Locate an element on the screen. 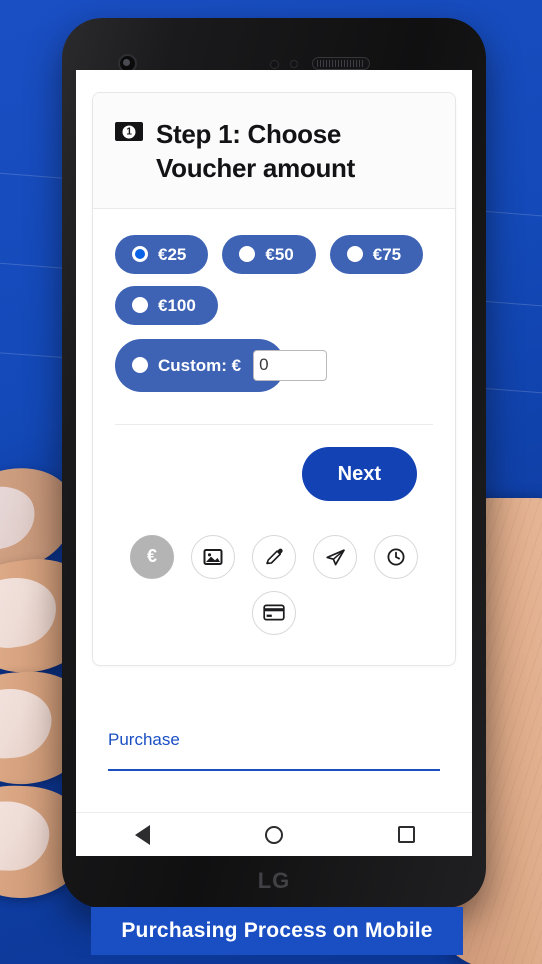  step-pencil-icon is located at coordinates (274, 556).